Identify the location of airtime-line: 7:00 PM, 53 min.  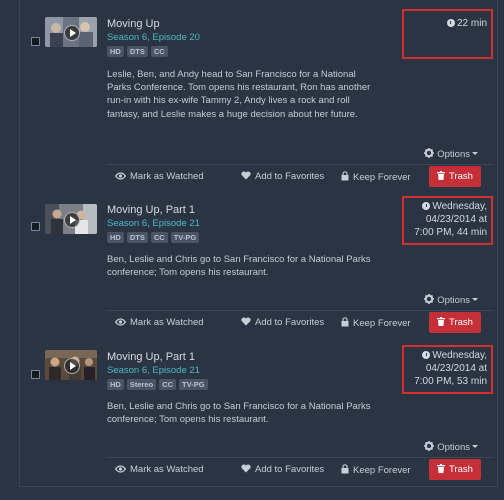
(450, 382).